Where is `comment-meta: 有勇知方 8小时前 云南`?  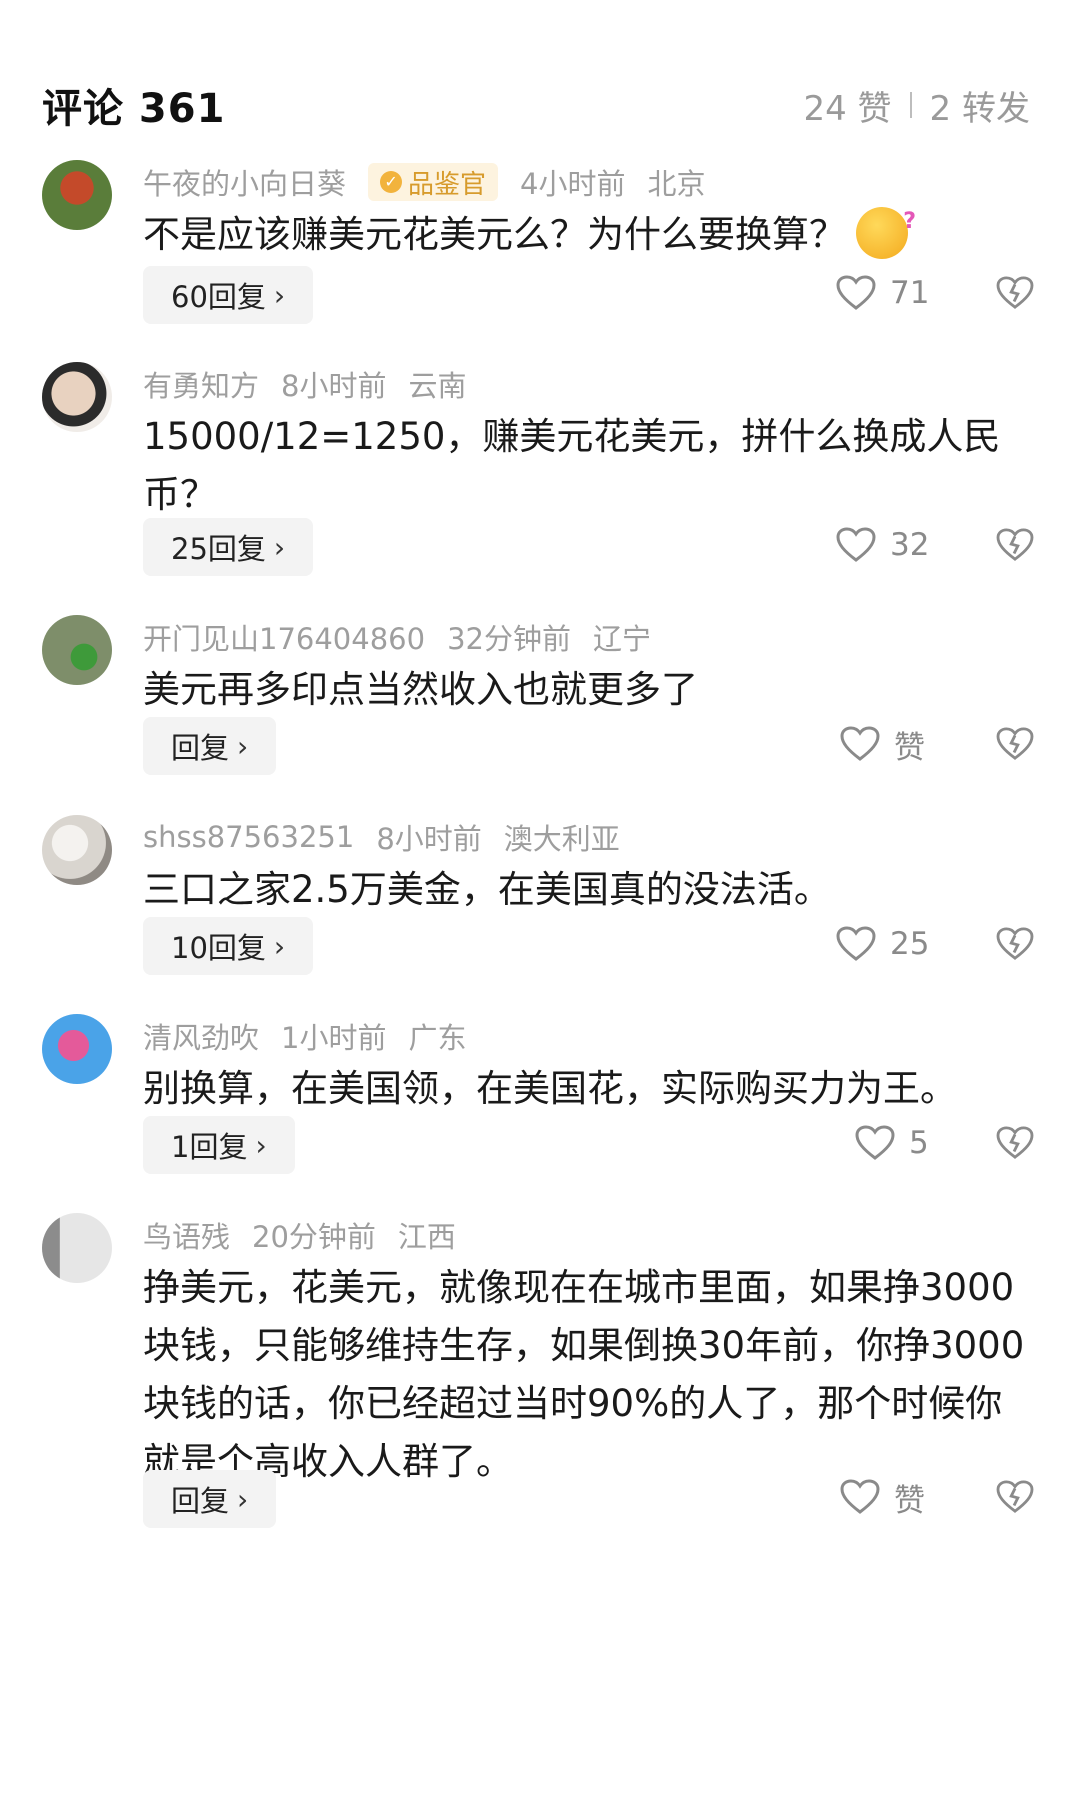
comment-meta: 有勇知方 8小时前 云南 is located at coordinates (304, 384).